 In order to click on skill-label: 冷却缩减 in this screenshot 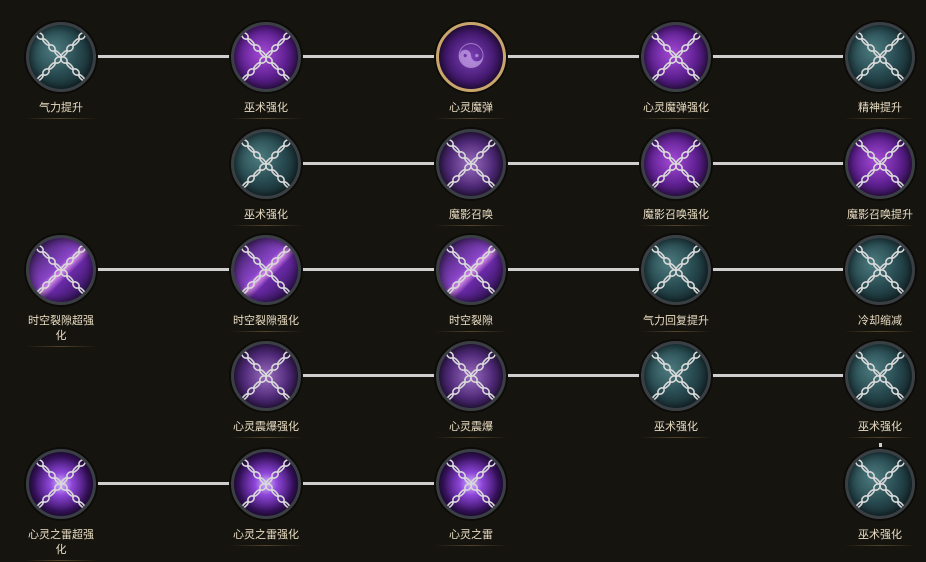, I will do `click(880, 323)`.